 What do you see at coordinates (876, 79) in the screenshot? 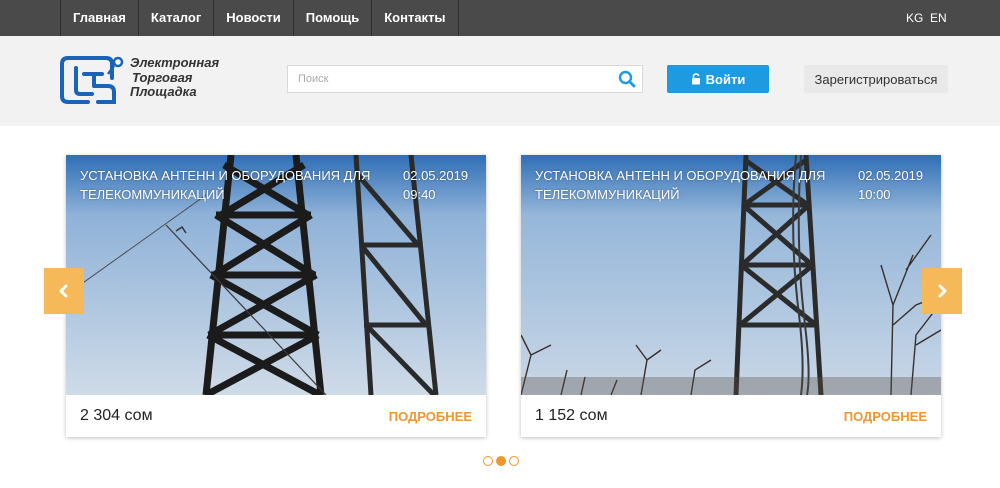
I see `register-button: Зарегистрироваться` at bounding box center [876, 79].